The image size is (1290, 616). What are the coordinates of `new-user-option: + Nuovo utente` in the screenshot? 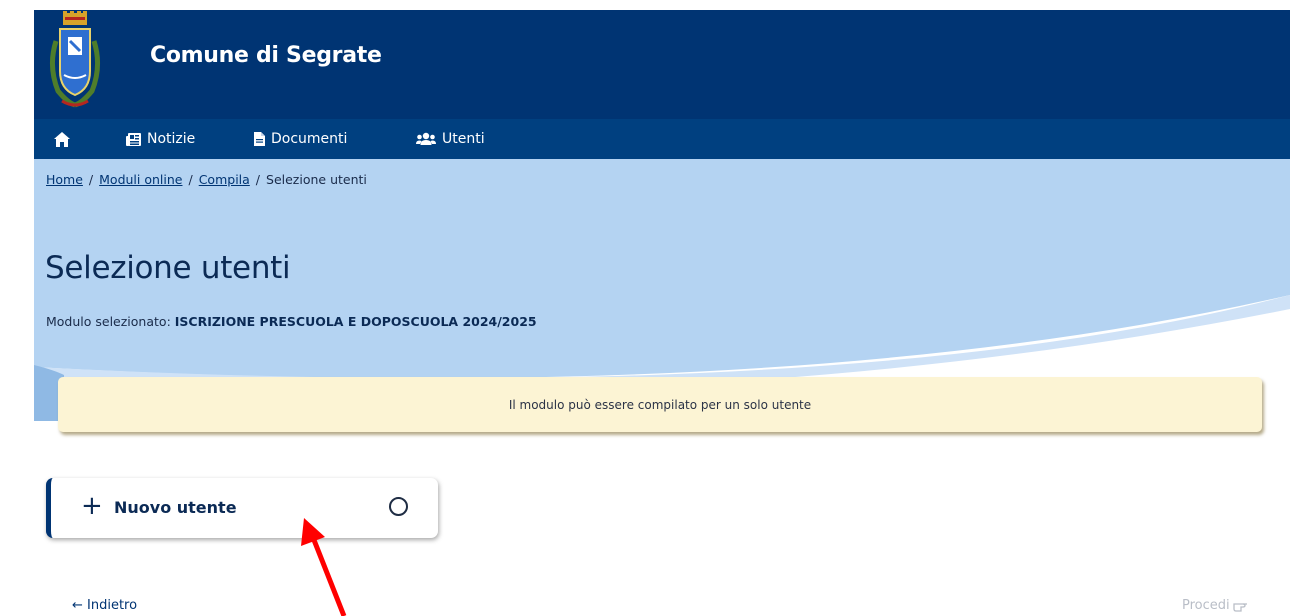 It's located at (242, 508).